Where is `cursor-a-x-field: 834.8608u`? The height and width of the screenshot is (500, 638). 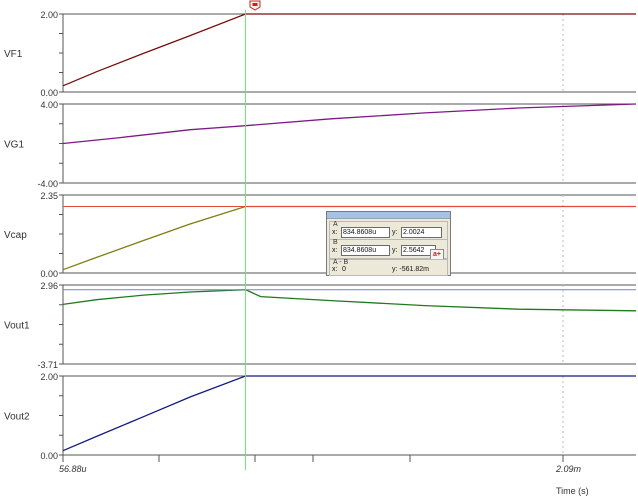 cursor-a-x-field: 834.8608u is located at coordinates (365, 232).